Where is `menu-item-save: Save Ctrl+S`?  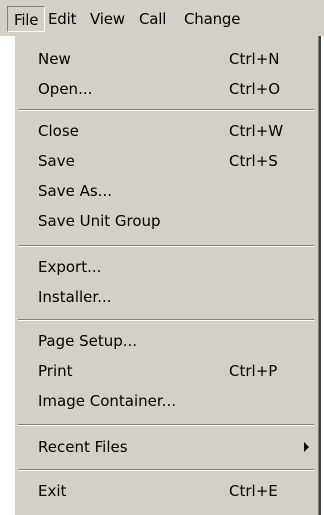
menu-item-save: Save Ctrl+S is located at coordinates (167, 161).